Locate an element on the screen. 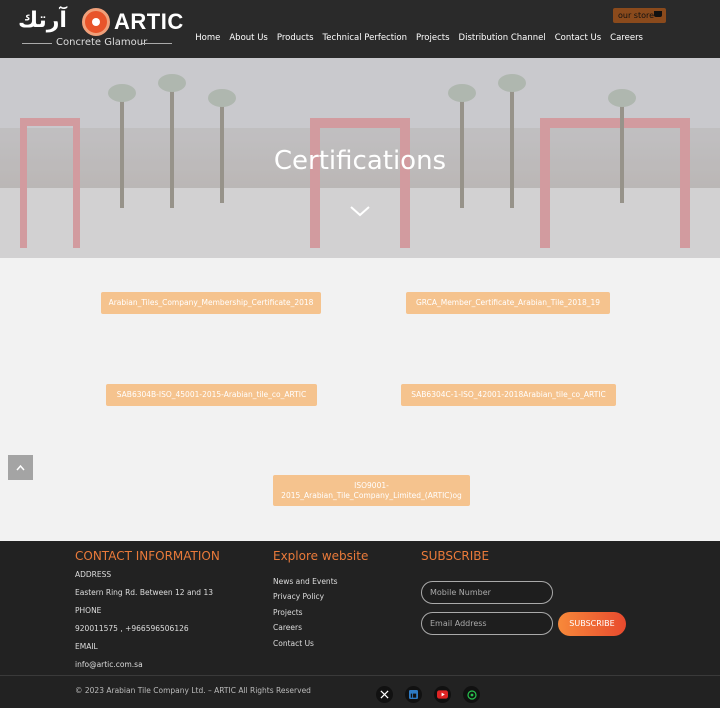 This screenshot has height=708, width=720. email-label: EMAIL is located at coordinates (86, 646).